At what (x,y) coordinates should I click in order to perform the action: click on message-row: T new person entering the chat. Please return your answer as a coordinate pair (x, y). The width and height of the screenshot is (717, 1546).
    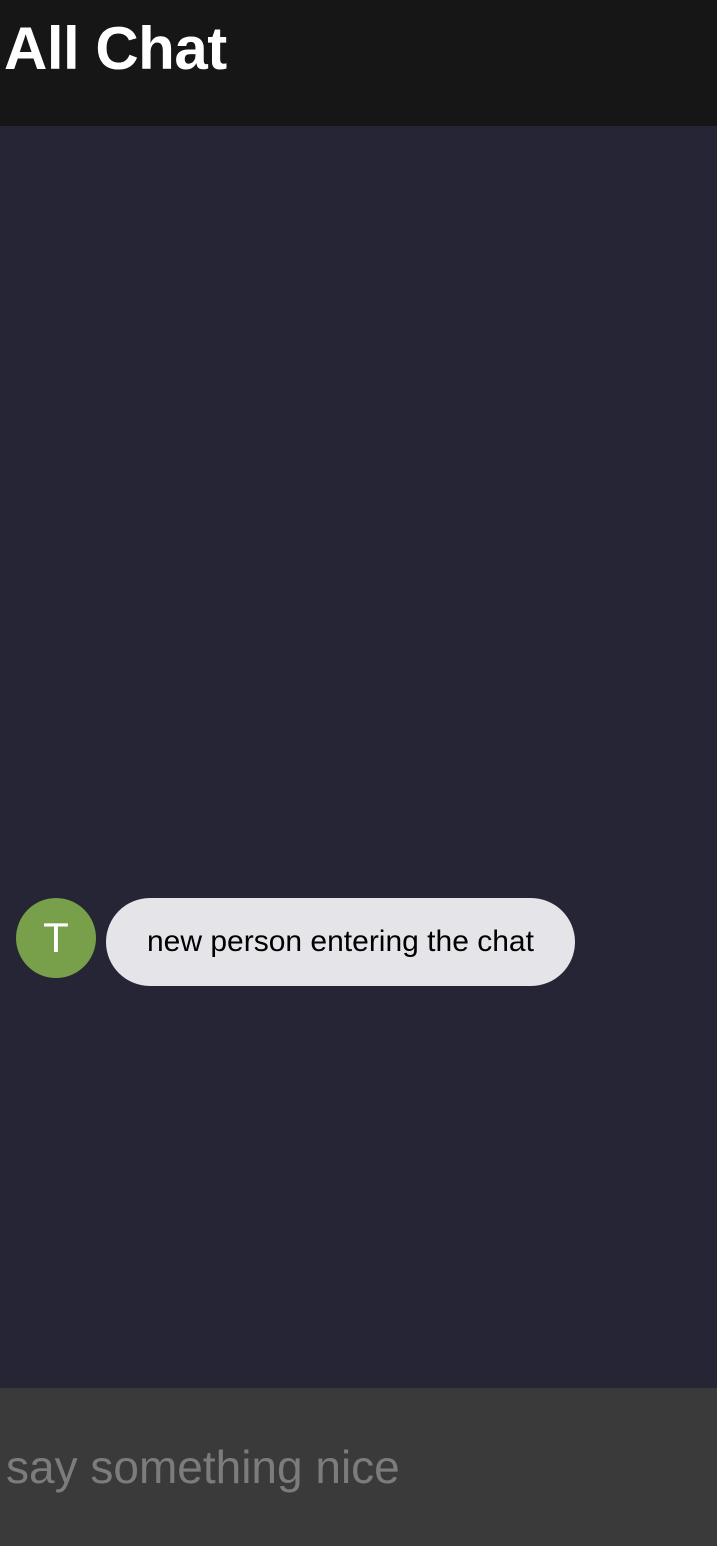
    Looking at the image, I should click on (295, 942).